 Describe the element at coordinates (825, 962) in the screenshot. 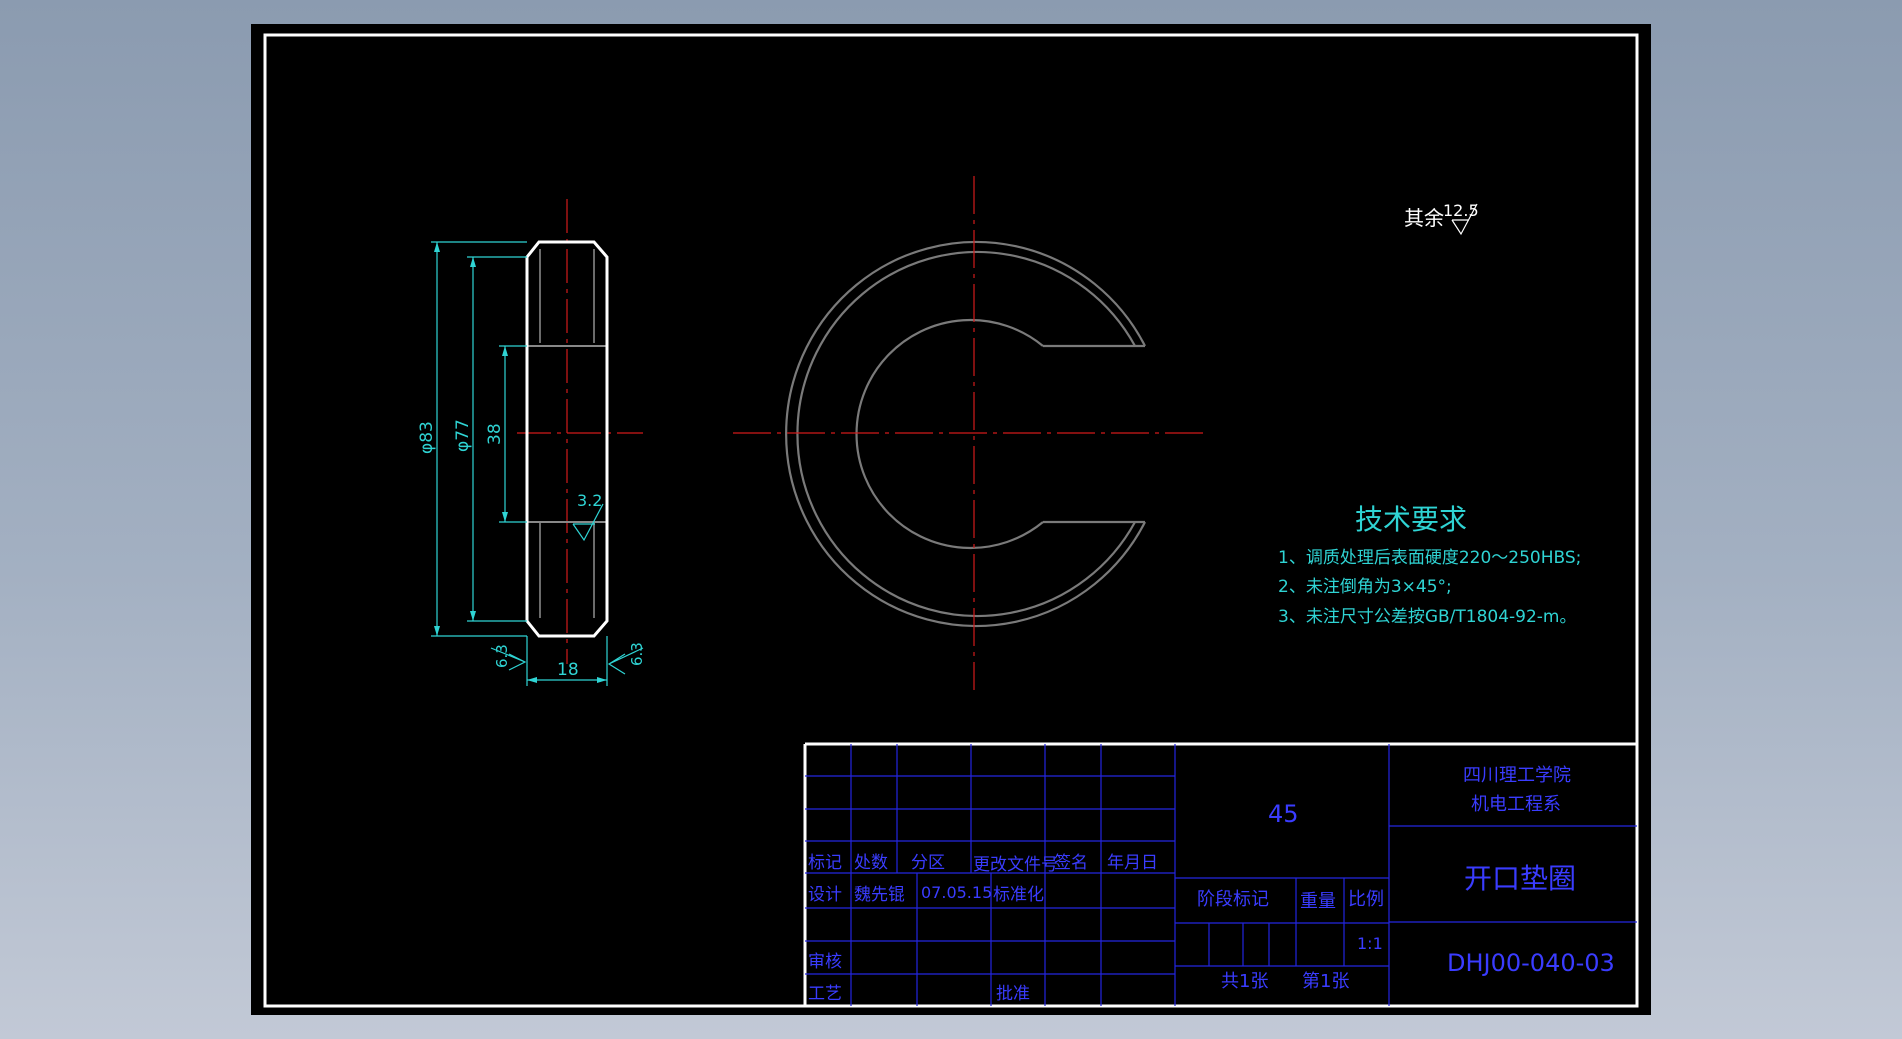

I see `review-label: 审核` at that location.